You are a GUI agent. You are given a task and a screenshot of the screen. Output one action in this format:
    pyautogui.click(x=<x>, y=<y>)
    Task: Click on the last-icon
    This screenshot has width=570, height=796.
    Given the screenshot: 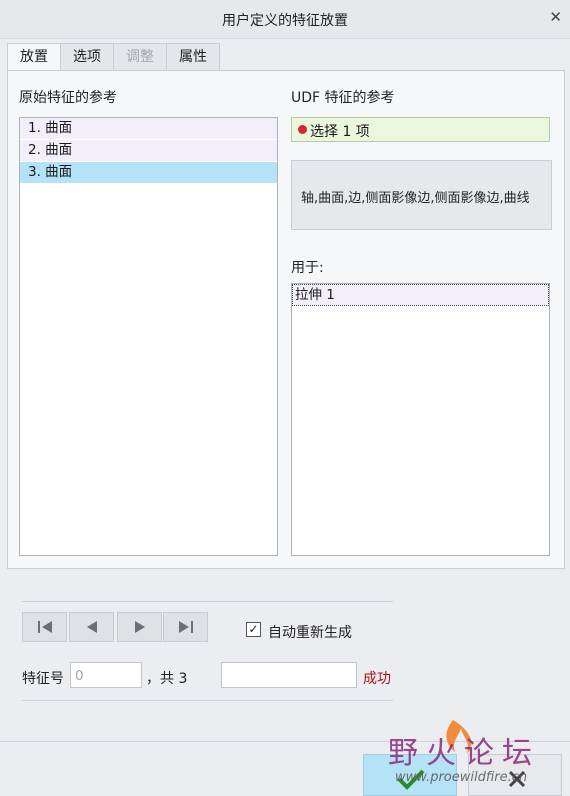 What is the action you would take?
    pyautogui.click(x=185, y=627)
    